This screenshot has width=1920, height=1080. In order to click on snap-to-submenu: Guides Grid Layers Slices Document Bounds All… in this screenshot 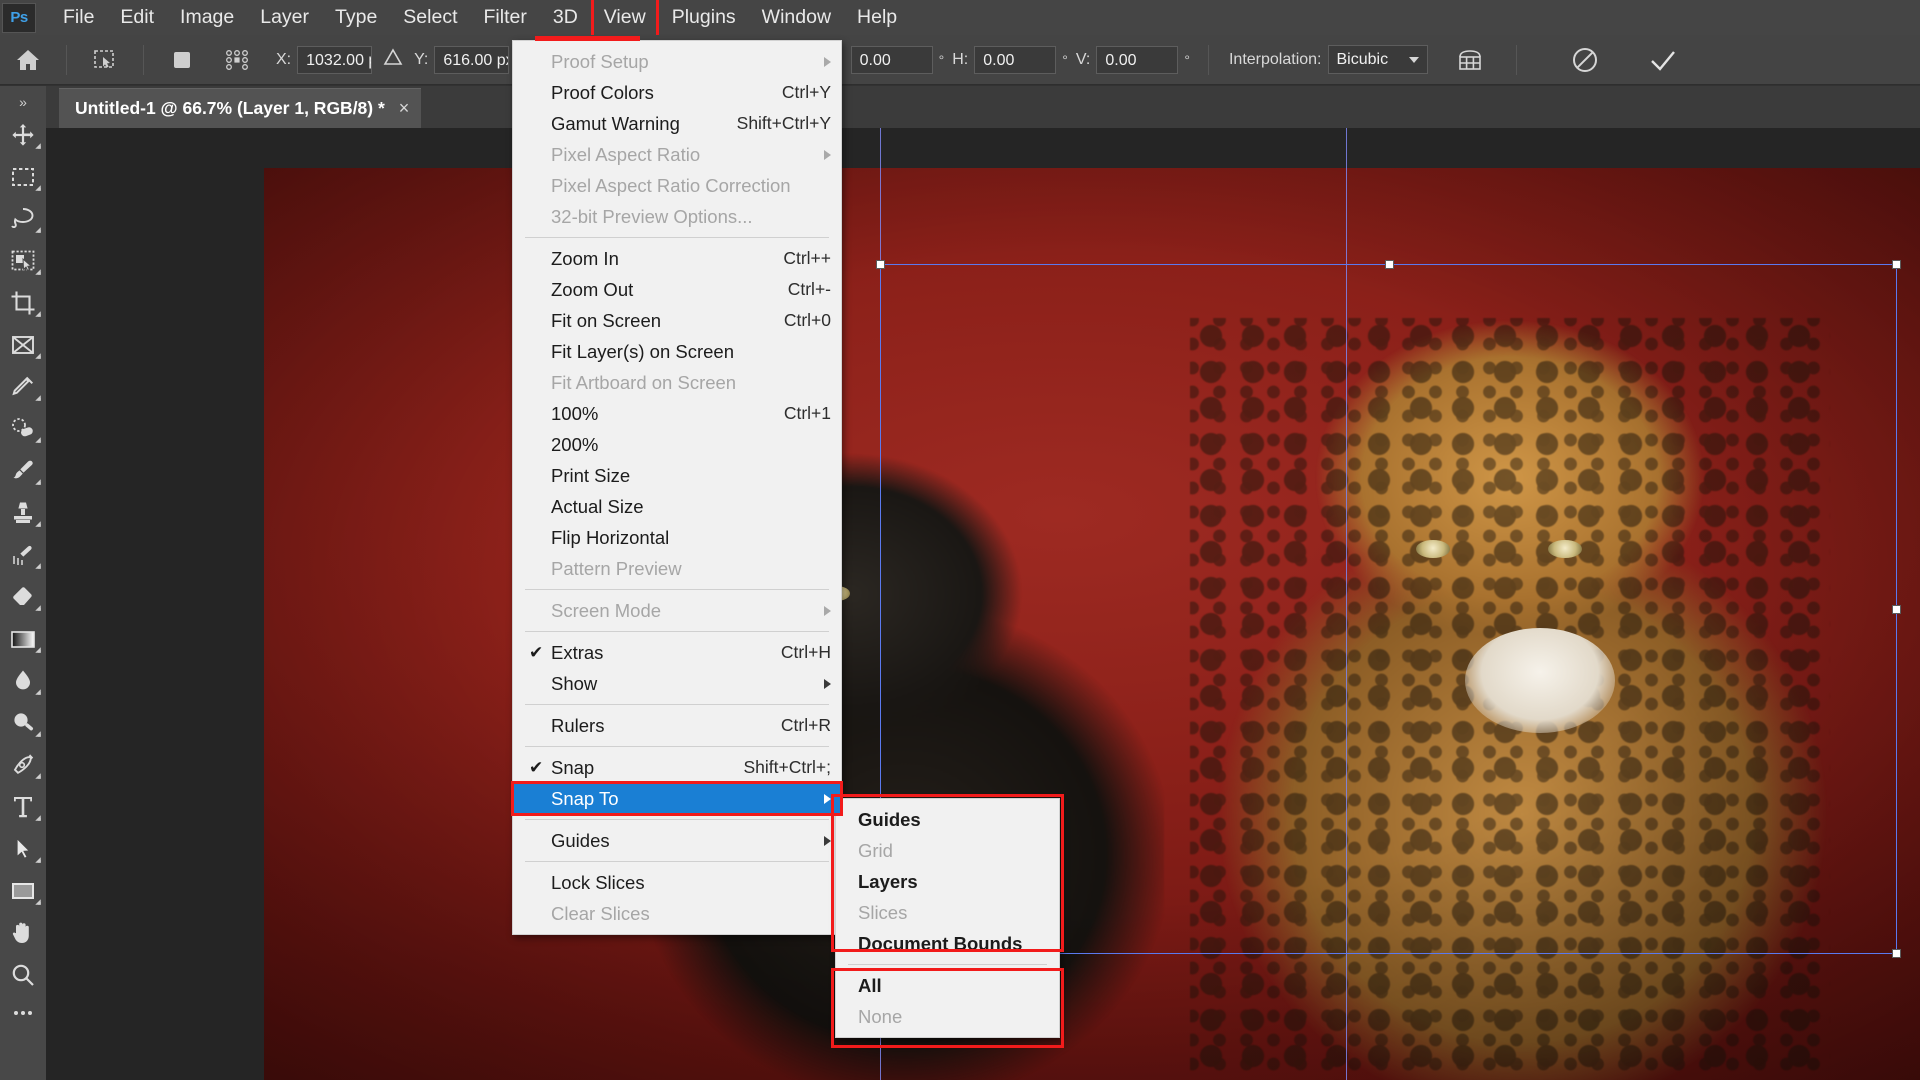, I will do `click(947, 918)`.